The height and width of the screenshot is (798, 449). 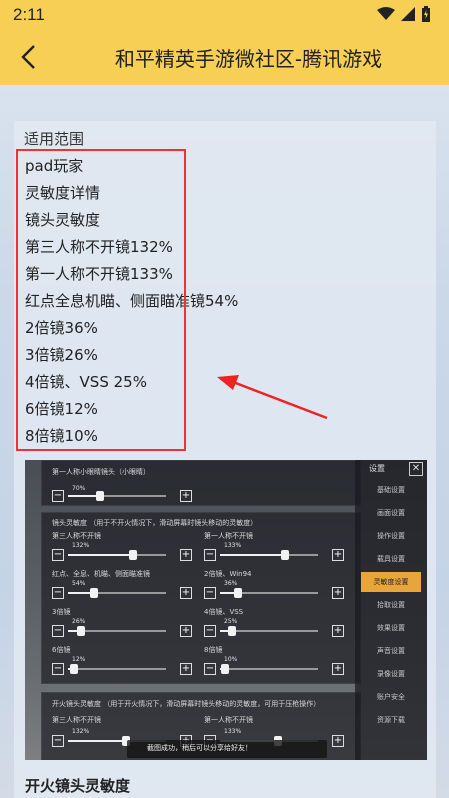 I want to click on row-right-value: 36%, so click(x=231, y=583).